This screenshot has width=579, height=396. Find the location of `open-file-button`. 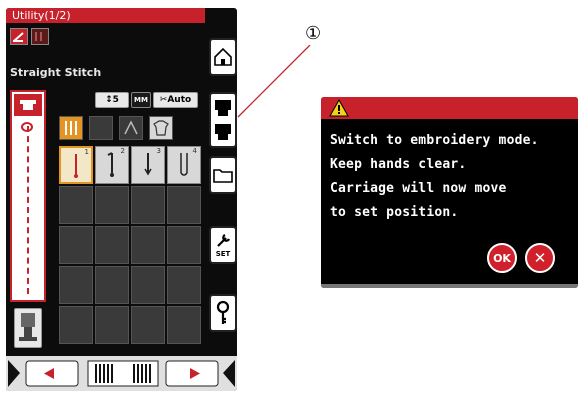

open-file-button is located at coordinates (223, 175).